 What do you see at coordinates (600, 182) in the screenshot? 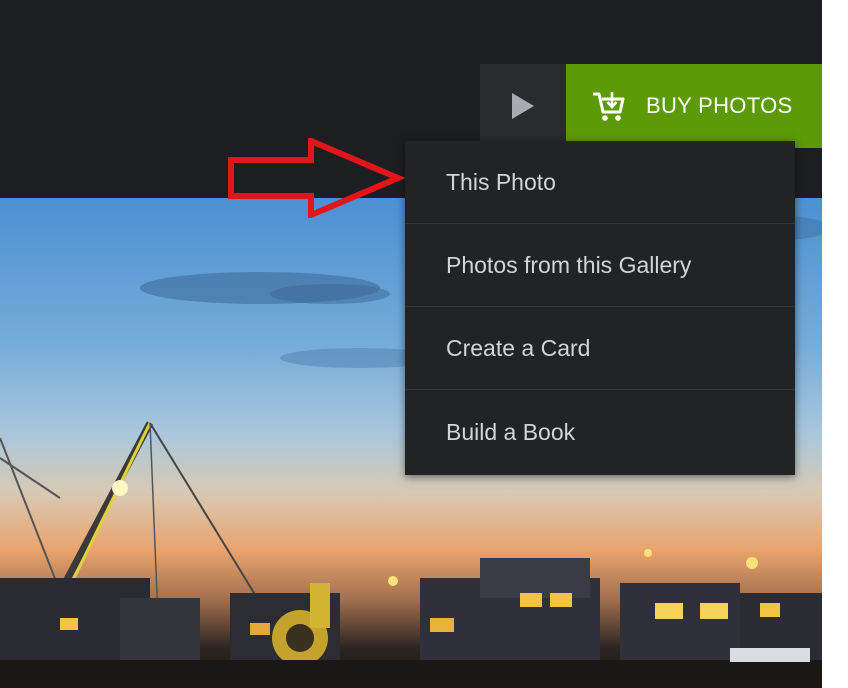
I see `menu-item-this-photo: This Photo` at bounding box center [600, 182].